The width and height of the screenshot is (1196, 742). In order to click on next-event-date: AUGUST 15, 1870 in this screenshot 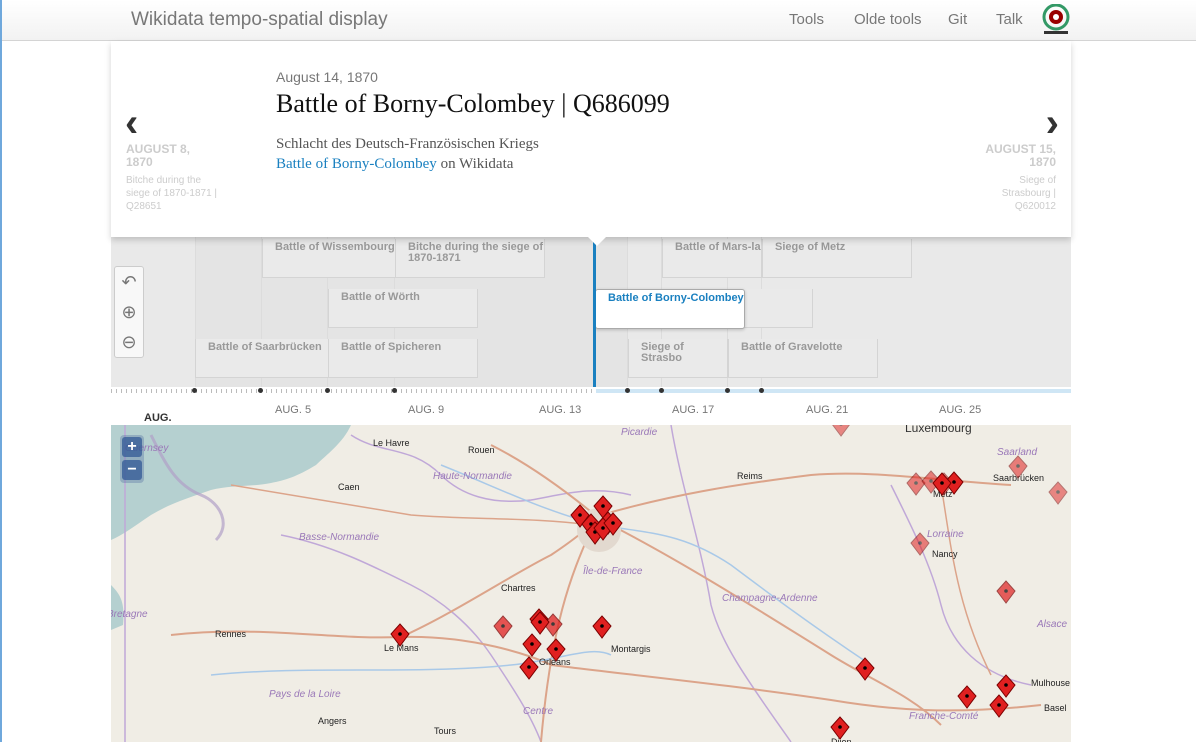, I will do `click(1006, 156)`.